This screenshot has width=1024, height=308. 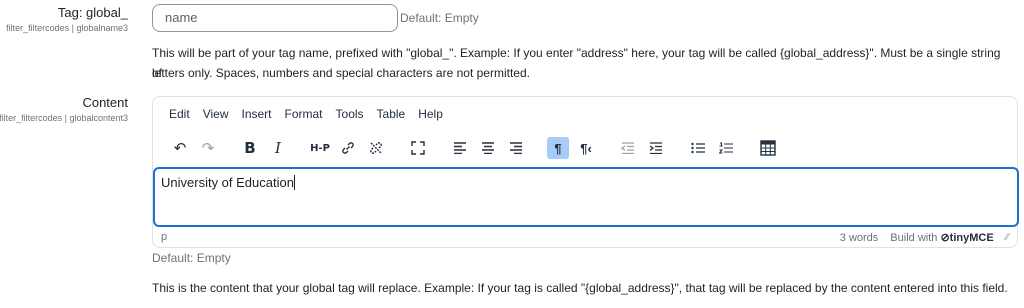 What do you see at coordinates (208, 148) in the screenshot?
I see `redo-icon: ↷` at bounding box center [208, 148].